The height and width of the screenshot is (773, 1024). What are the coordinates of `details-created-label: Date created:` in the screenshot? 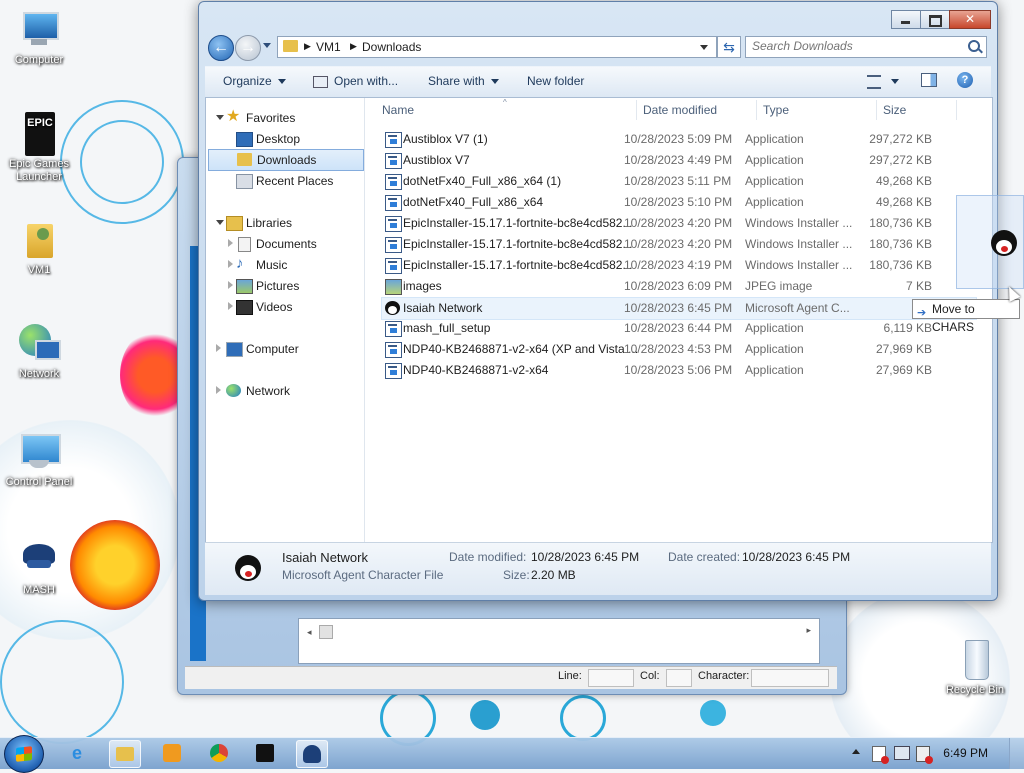 It's located at (704, 557).